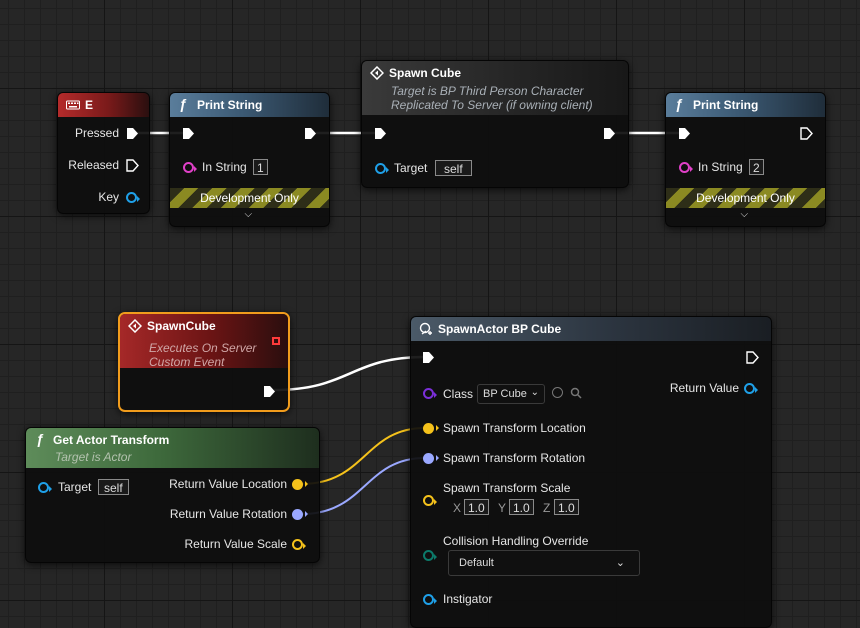  Describe the element at coordinates (89, 105) in the screenshot. I see `node-title: E` at that location.